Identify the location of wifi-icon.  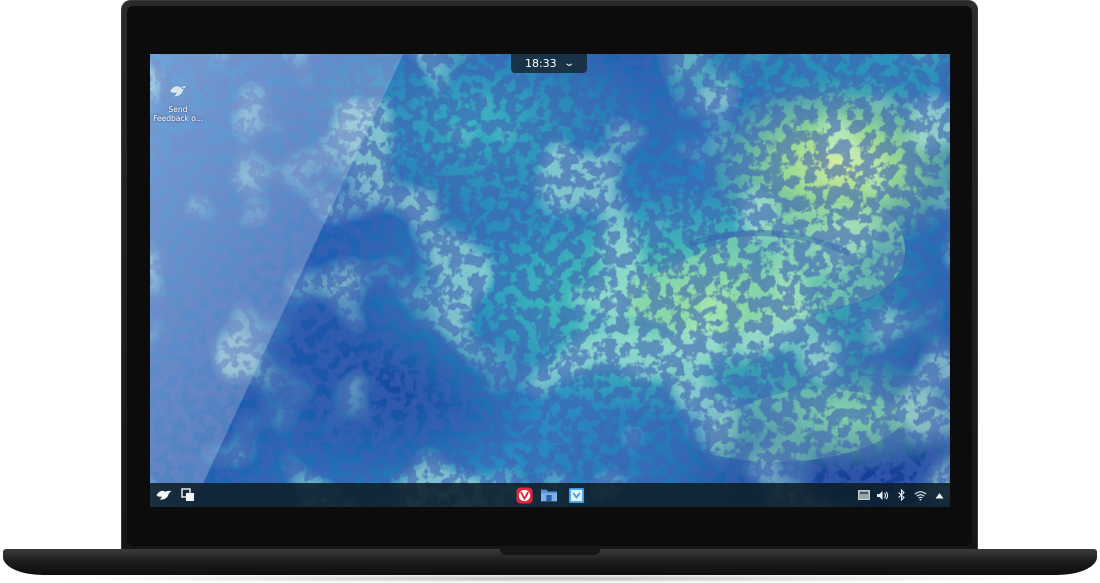
(920, 495).